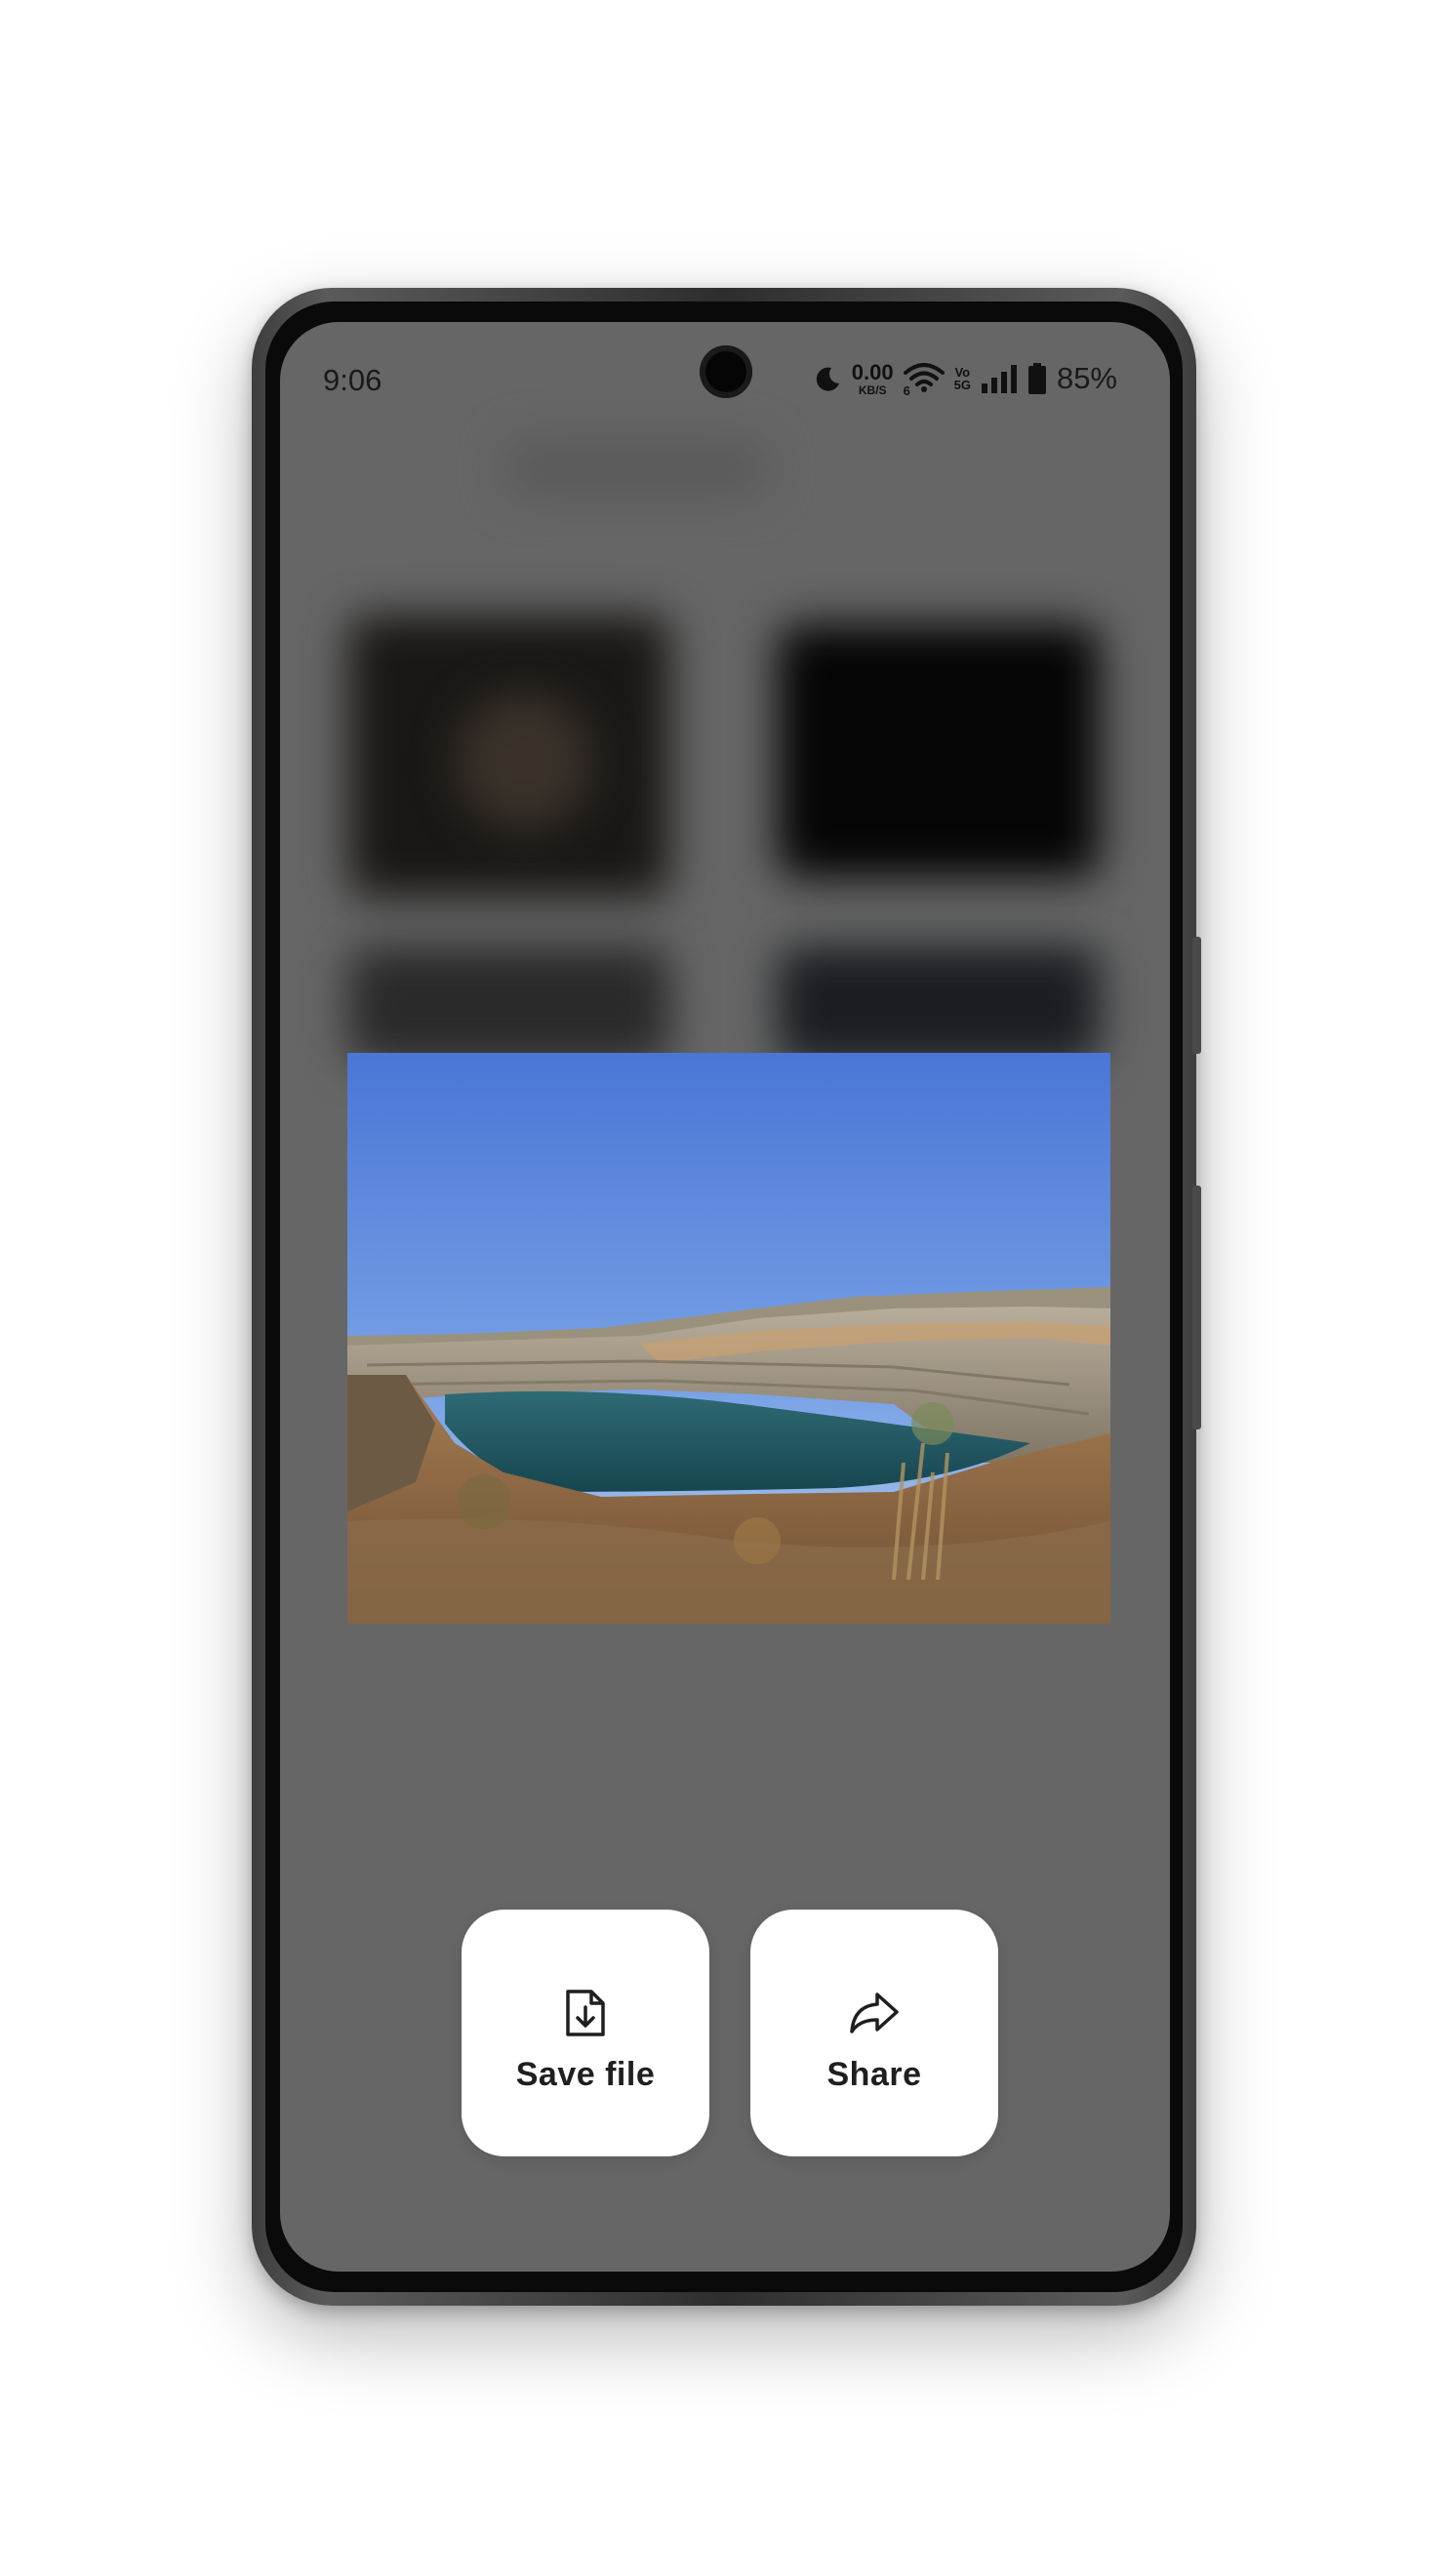 Image resolution: width=1449 pixels, height=2576 pixels. I want to click on volte-indicator: Vo 5G, so click(962, 378).